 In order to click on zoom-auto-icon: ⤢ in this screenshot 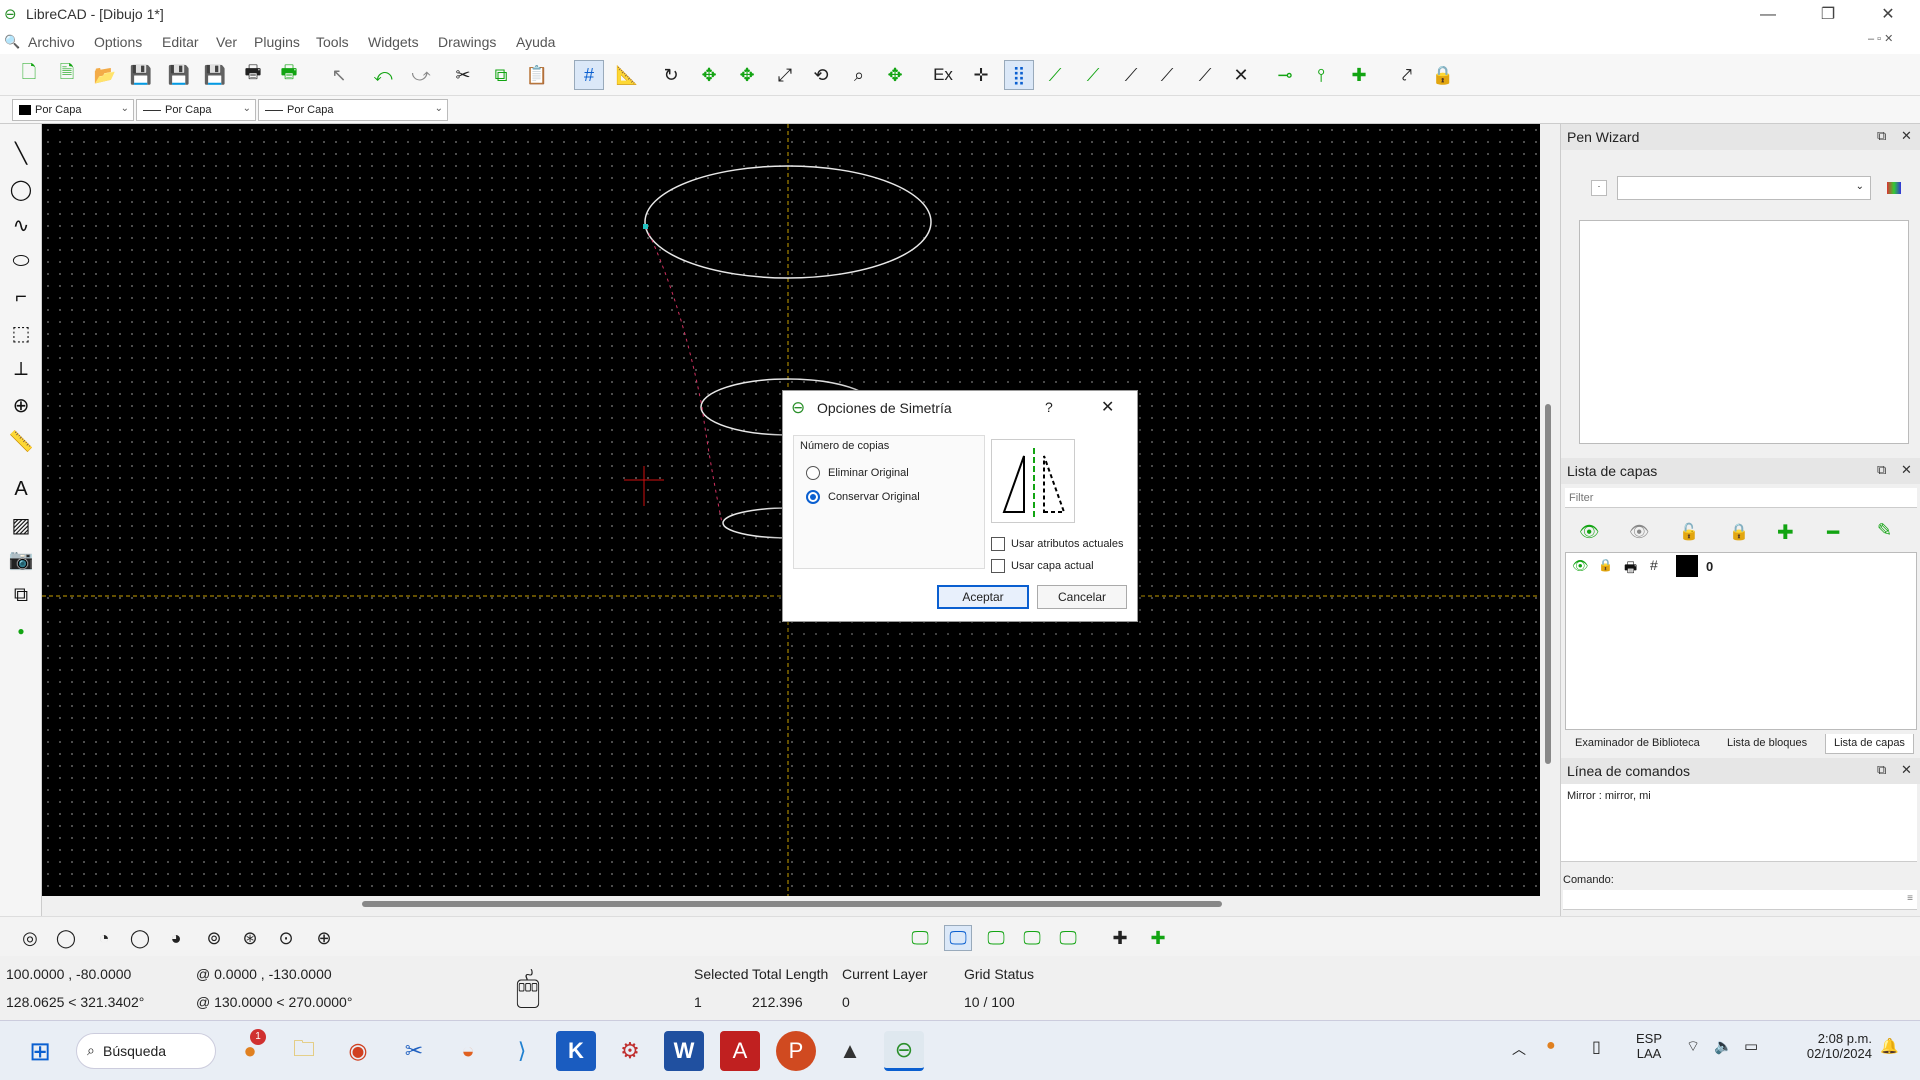, I will do `click(785, 75)`.